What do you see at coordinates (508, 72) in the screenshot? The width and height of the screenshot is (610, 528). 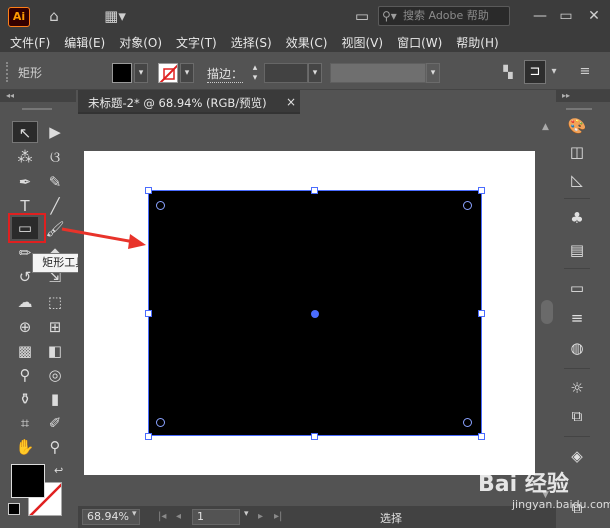 I see `align-grid-icon: ▚` at bounding box center [508, 72].